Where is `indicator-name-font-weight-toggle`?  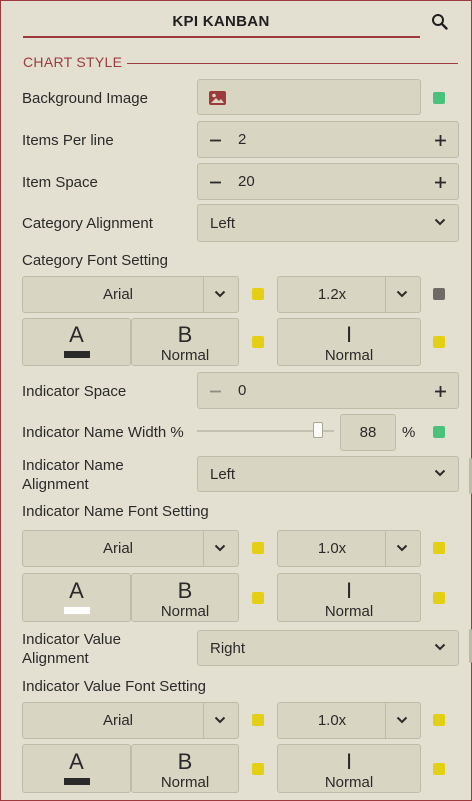
indicator-name-font-weight-toggle is located at coordinates (258, 598).